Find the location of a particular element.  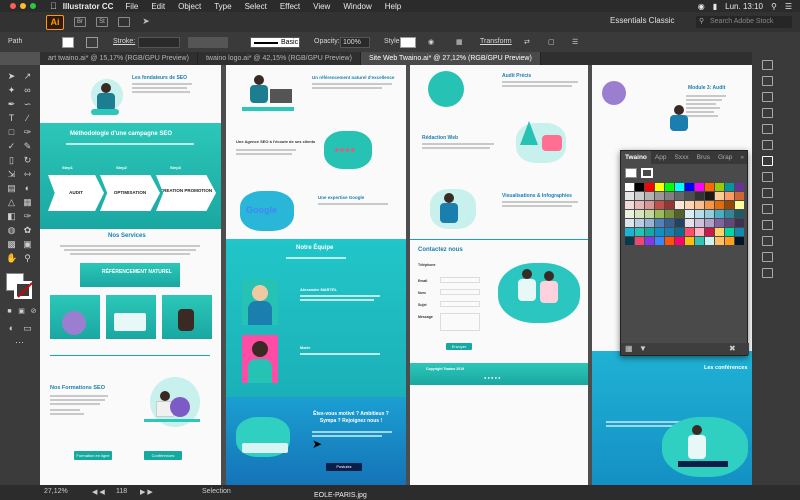

eraser-icon: ▯ is located at coordinates (11, 160).